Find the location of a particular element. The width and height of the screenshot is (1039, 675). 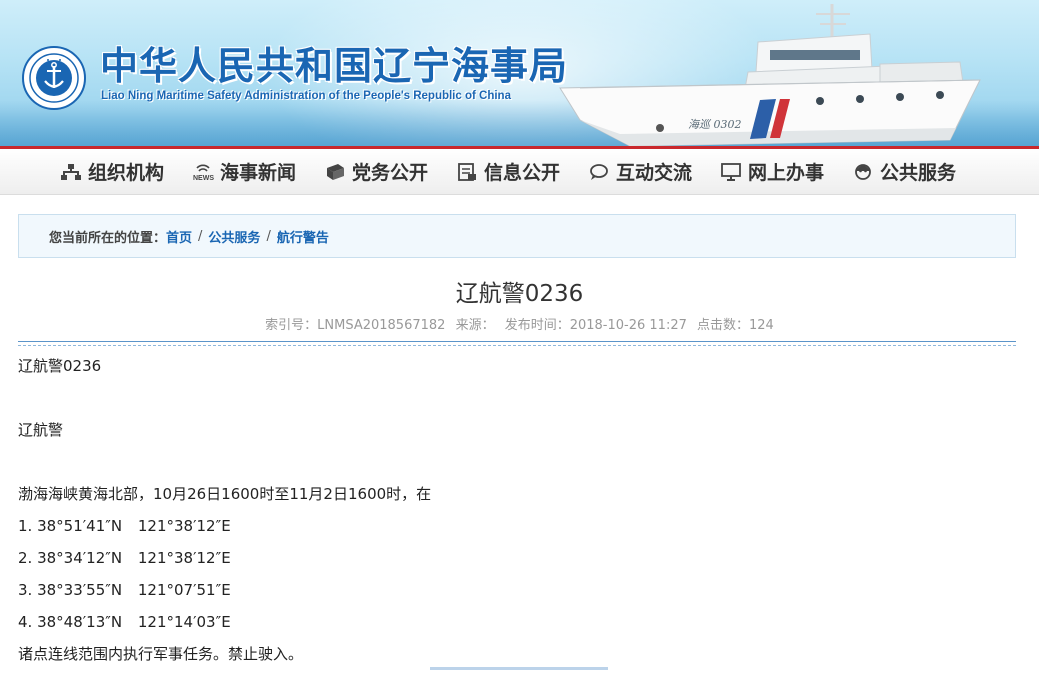

nav-item-info-disclosure: 信息公开 is located at coordinates (508, 171).